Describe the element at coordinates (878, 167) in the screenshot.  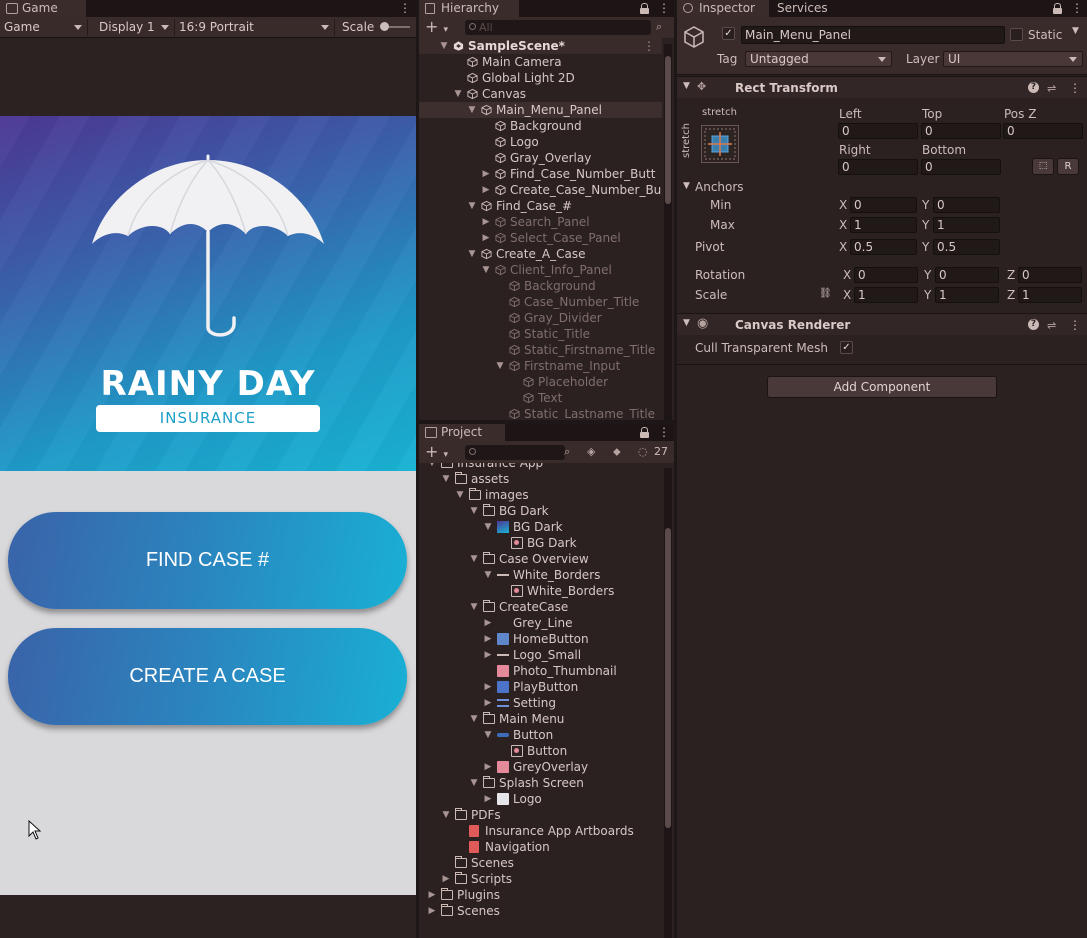
I see `right-field: 0` at that location.